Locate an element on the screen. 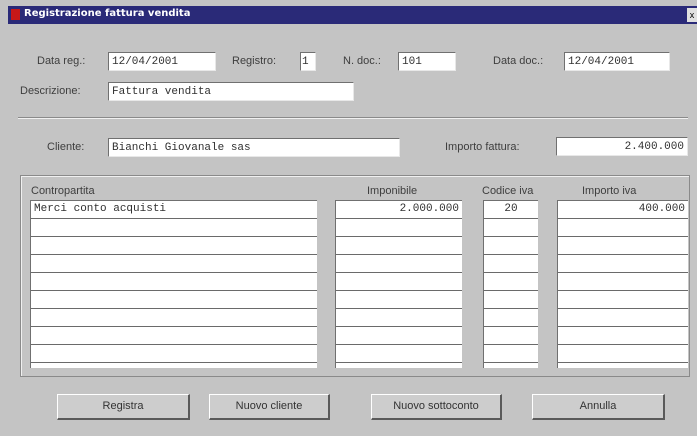 The image size is (697, 436). nuovo-sottoconto-button: Nuovo sottoconto is located at coordinates (436, 407).